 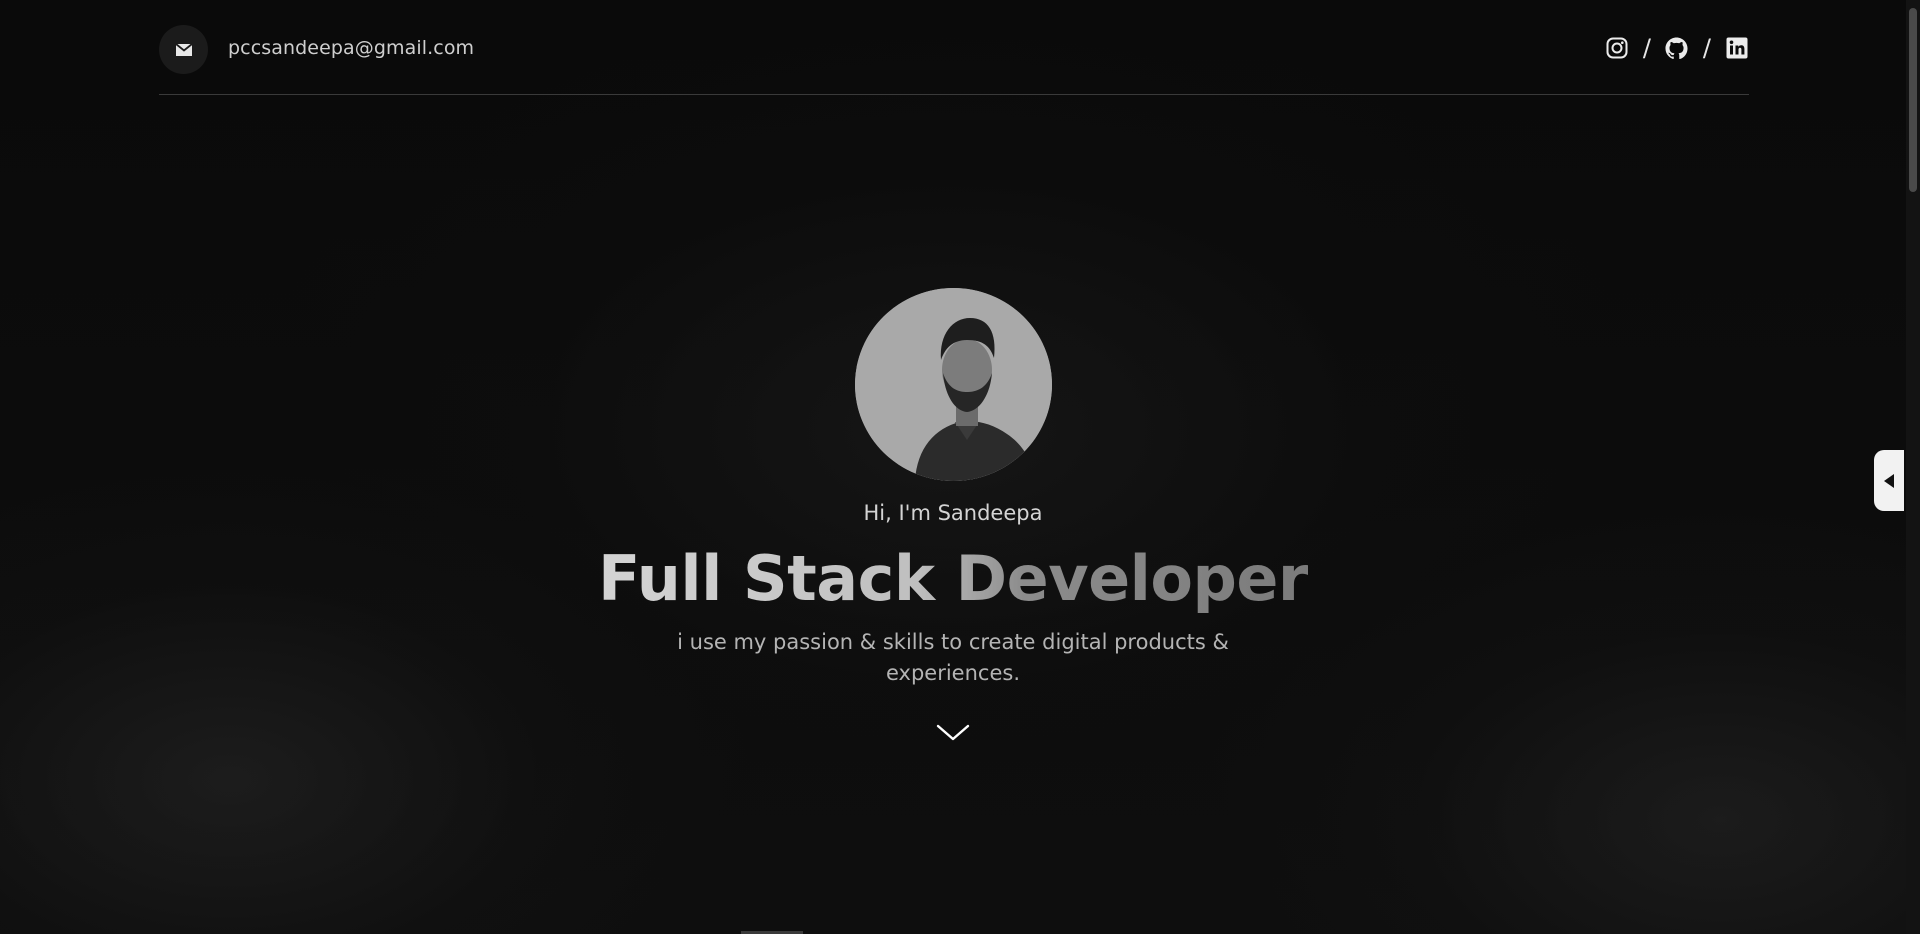 I want to click on instagram-link, so click(x=1617, y=48).